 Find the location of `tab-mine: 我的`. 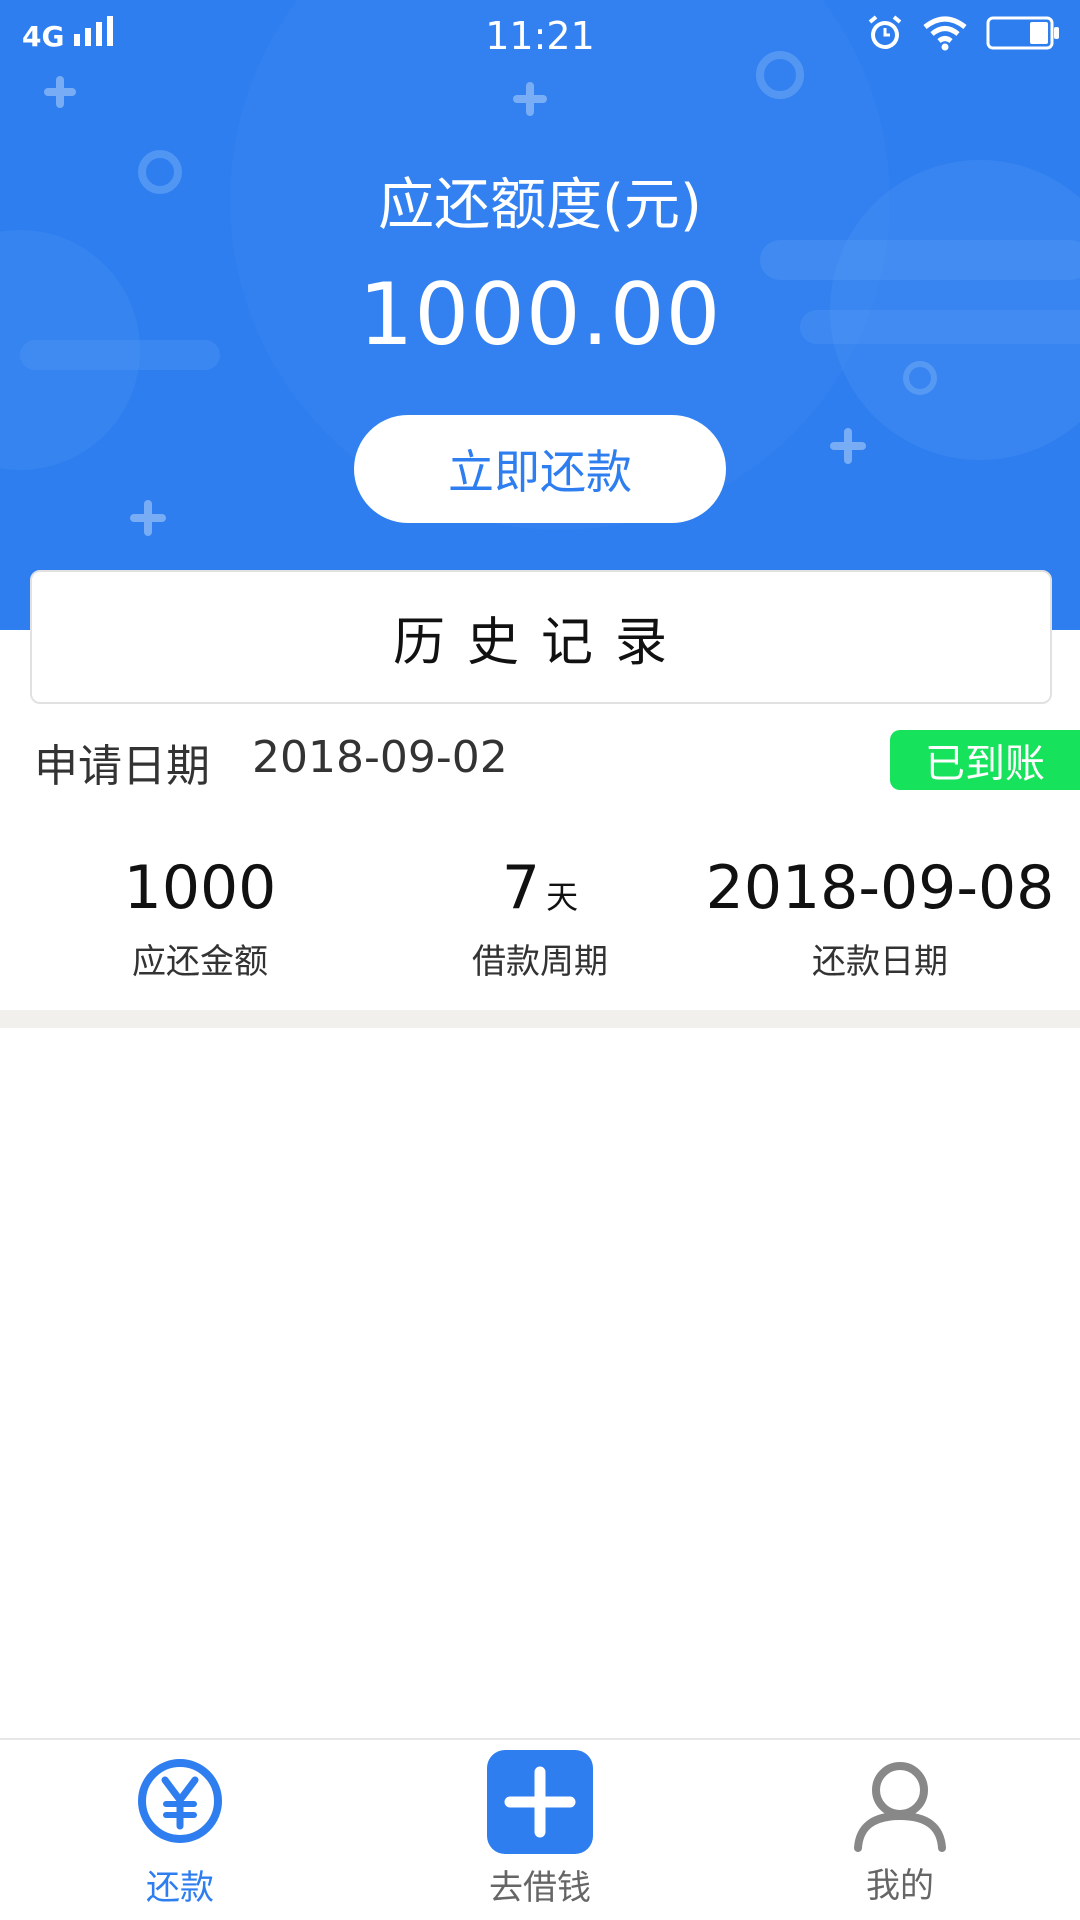

tab-mine: 我的 is located at coordinates (900, 1831).